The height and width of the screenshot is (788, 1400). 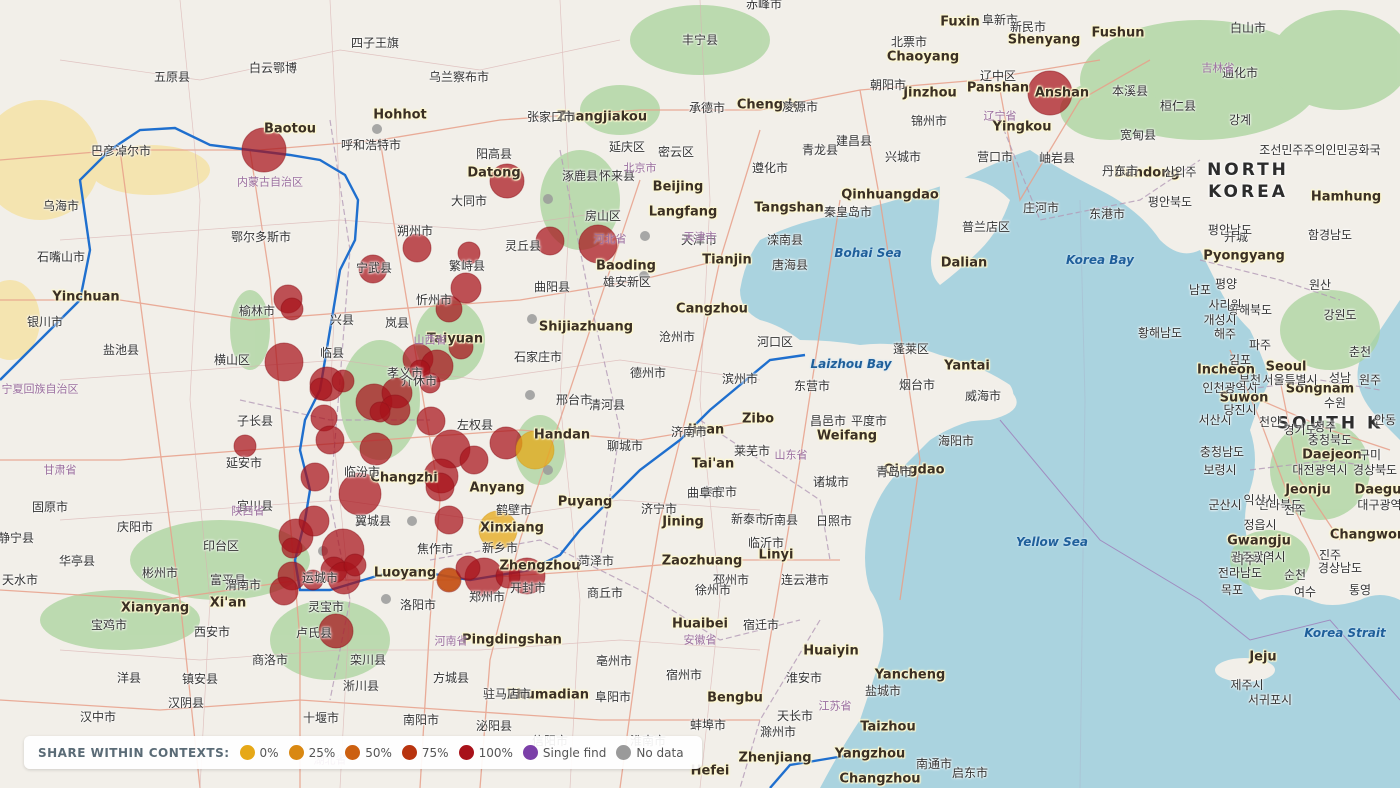 I want to click on legend-item-25: 25%, so click(x=312, y=752).